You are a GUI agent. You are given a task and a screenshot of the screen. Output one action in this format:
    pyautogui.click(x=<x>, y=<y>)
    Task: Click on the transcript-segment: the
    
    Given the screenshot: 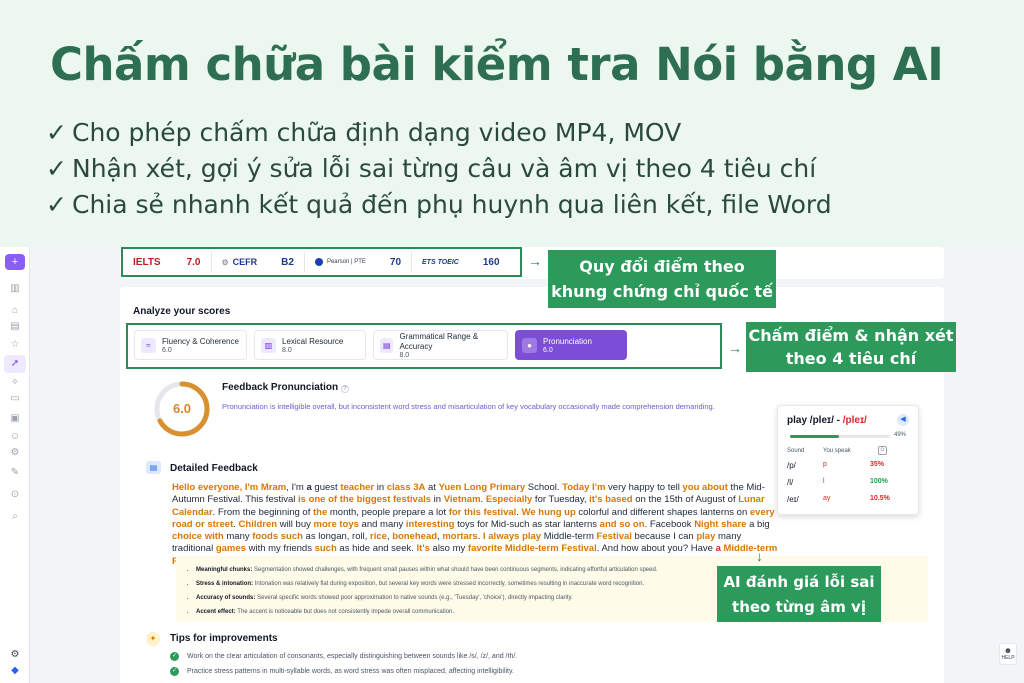 What is the action you would take?
    pyautogui.click(x=320, y=512)
    